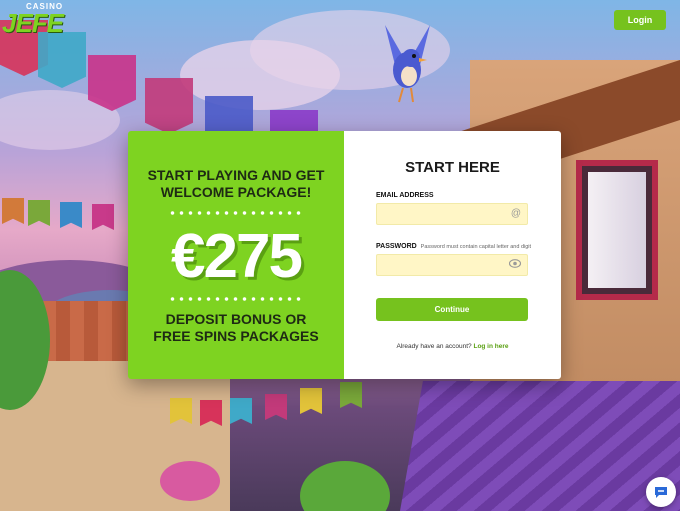  I want to click on promo-line-3: DEPOSIT BONUS OR, so click(236, 319).